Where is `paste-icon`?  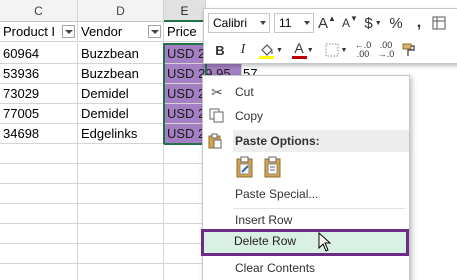
paste-icon is located at coordinates (272, 167).